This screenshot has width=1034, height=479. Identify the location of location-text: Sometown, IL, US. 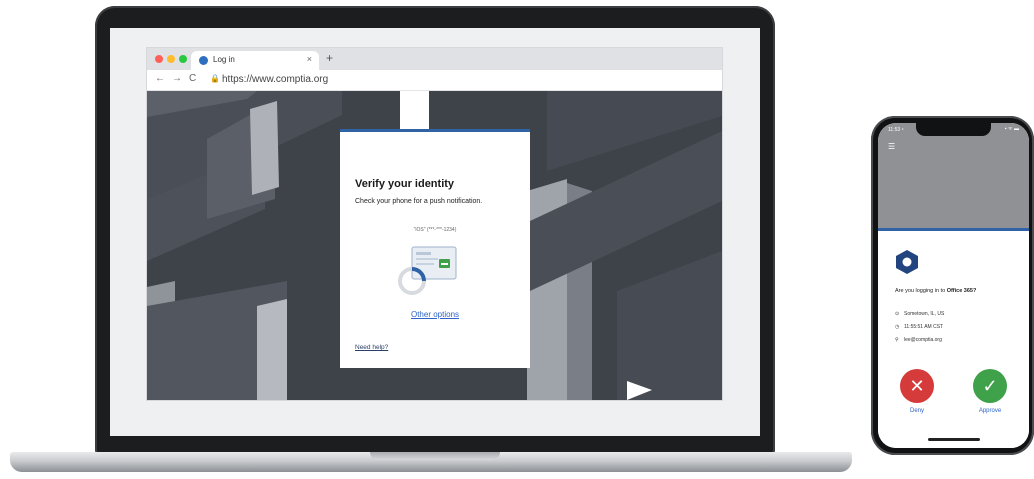
(924, 314).